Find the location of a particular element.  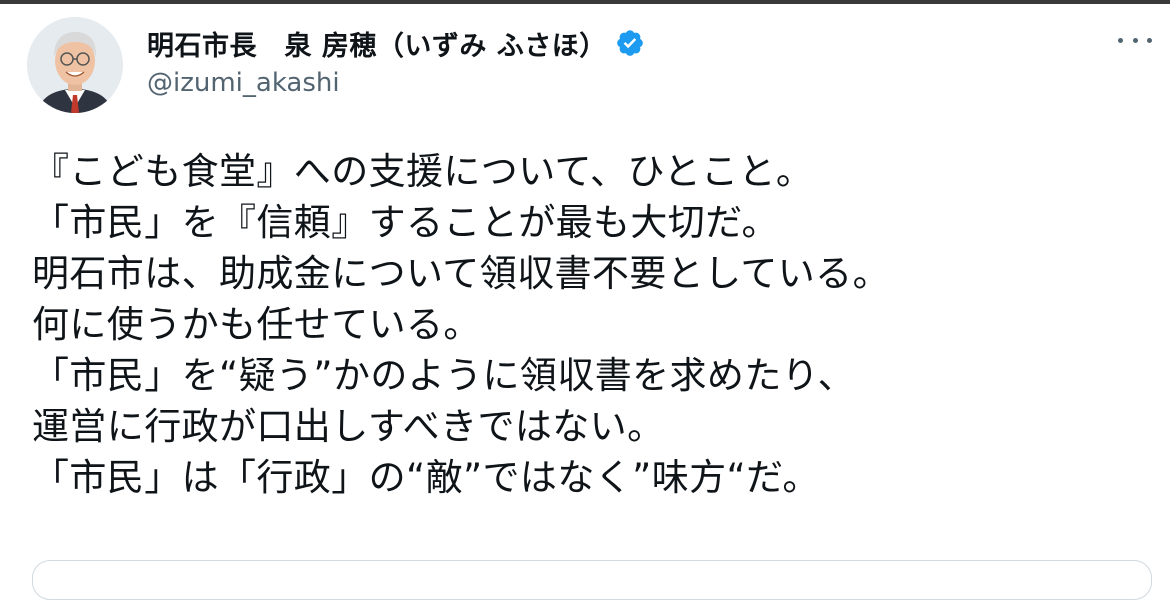

author-name-row: 明石市長 泉 房穂（いずみ ふさほ） is located at coordinates (396, 43).